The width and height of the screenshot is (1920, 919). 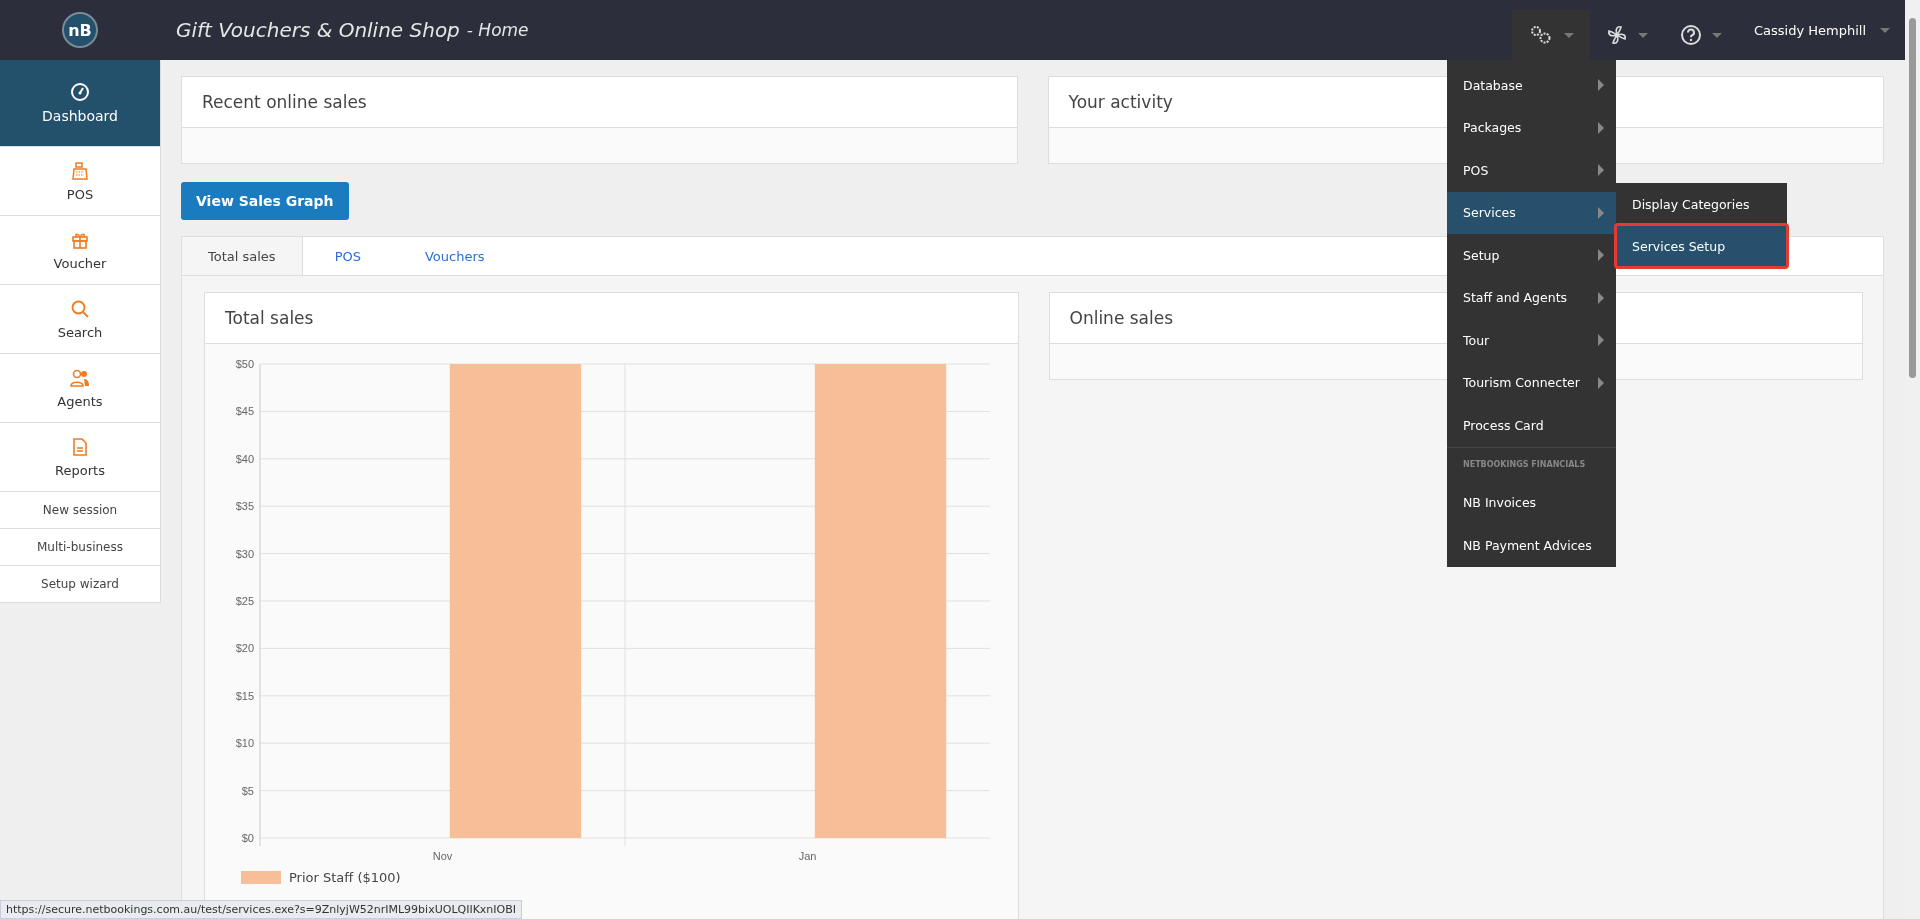 I want to click on tab: Total sales, so click(x=242, y=256).